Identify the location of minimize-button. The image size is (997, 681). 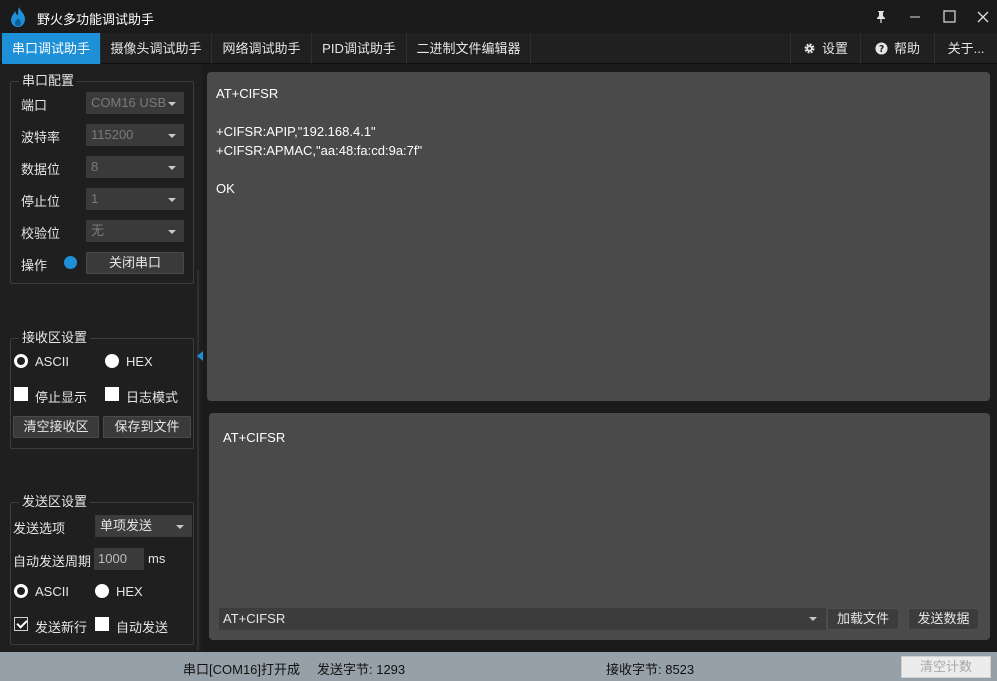
(915, 16).